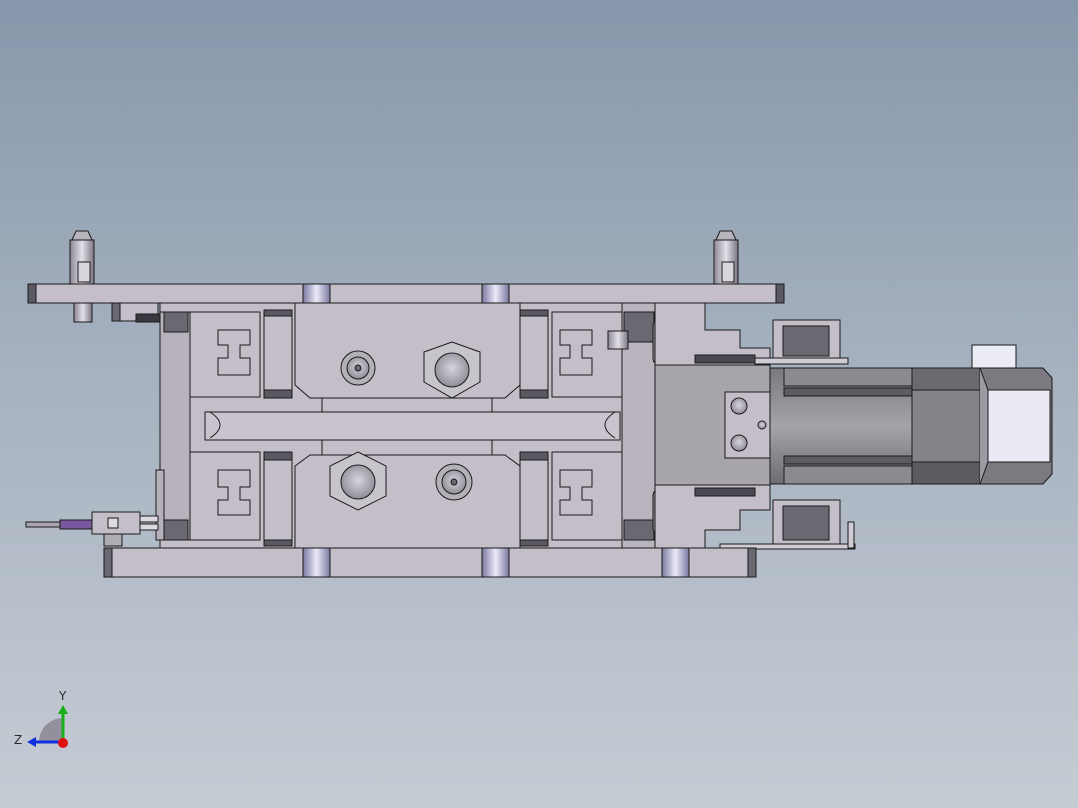 The width and height of the screenshot is (1078, 808). Describe the element at coordinates (241, 354) in the screenshot. I see `upper-guide-left` at that location.